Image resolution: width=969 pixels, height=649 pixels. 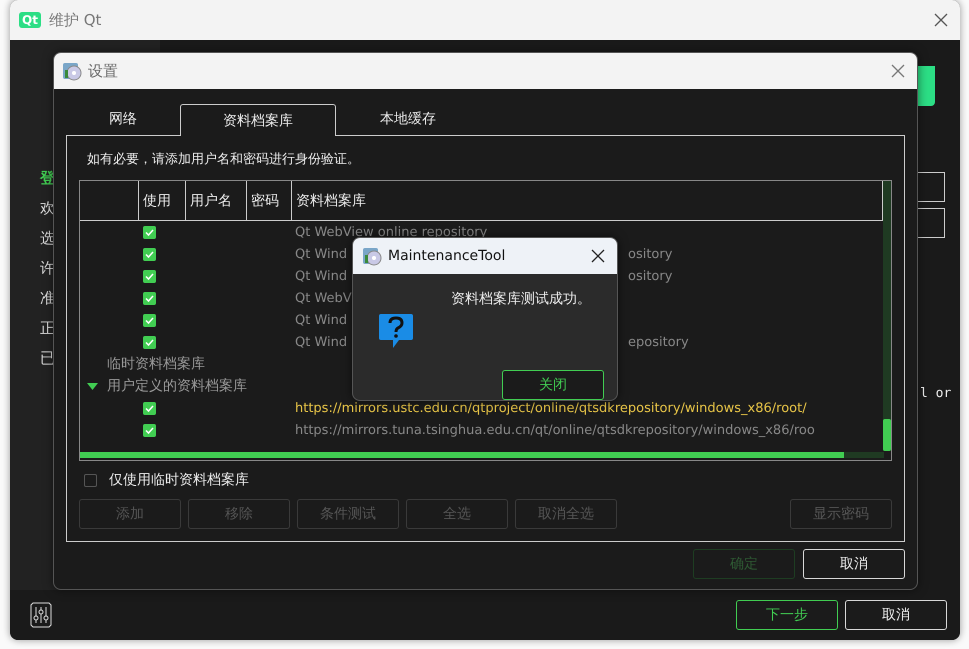 What do you see at coordinates (177, 386) in the screenshot?
I see `group-label: 用户定义的资料档案库` at bounding box center [177, 386].